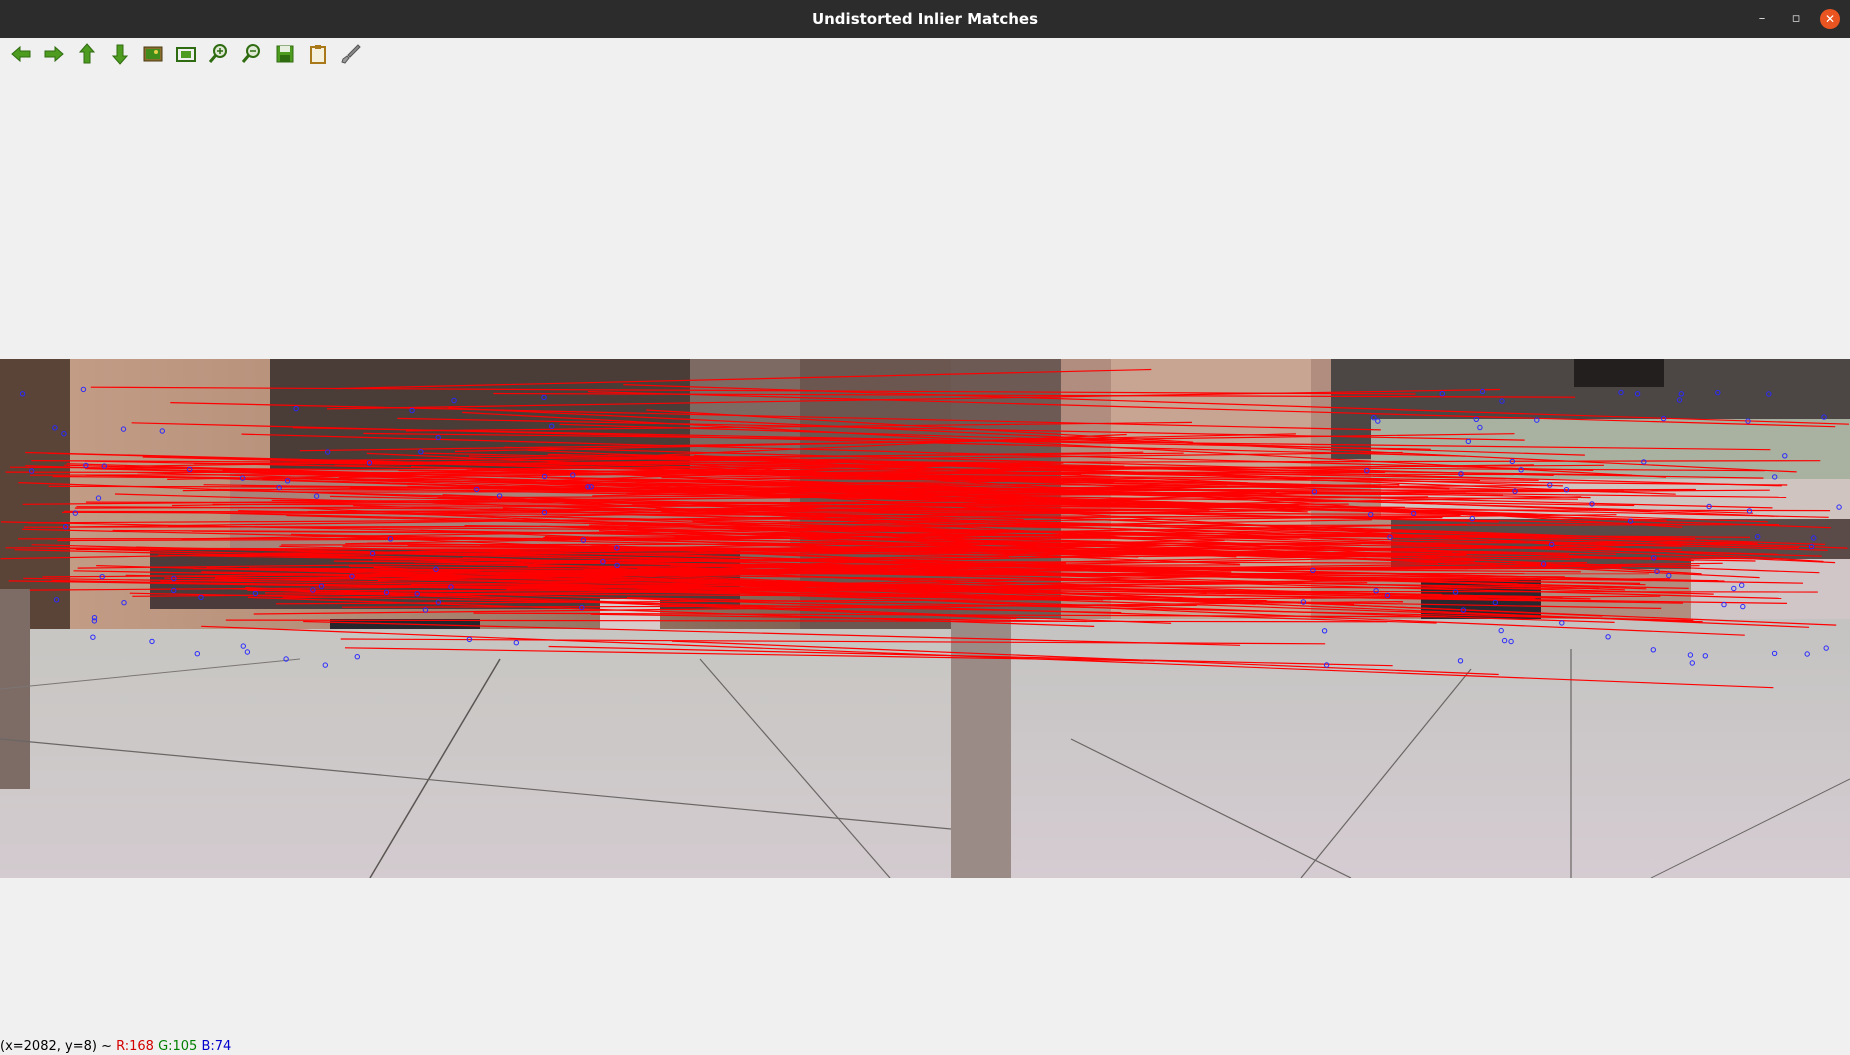  I want to click on zoom-out-icon, so click(250, 53).